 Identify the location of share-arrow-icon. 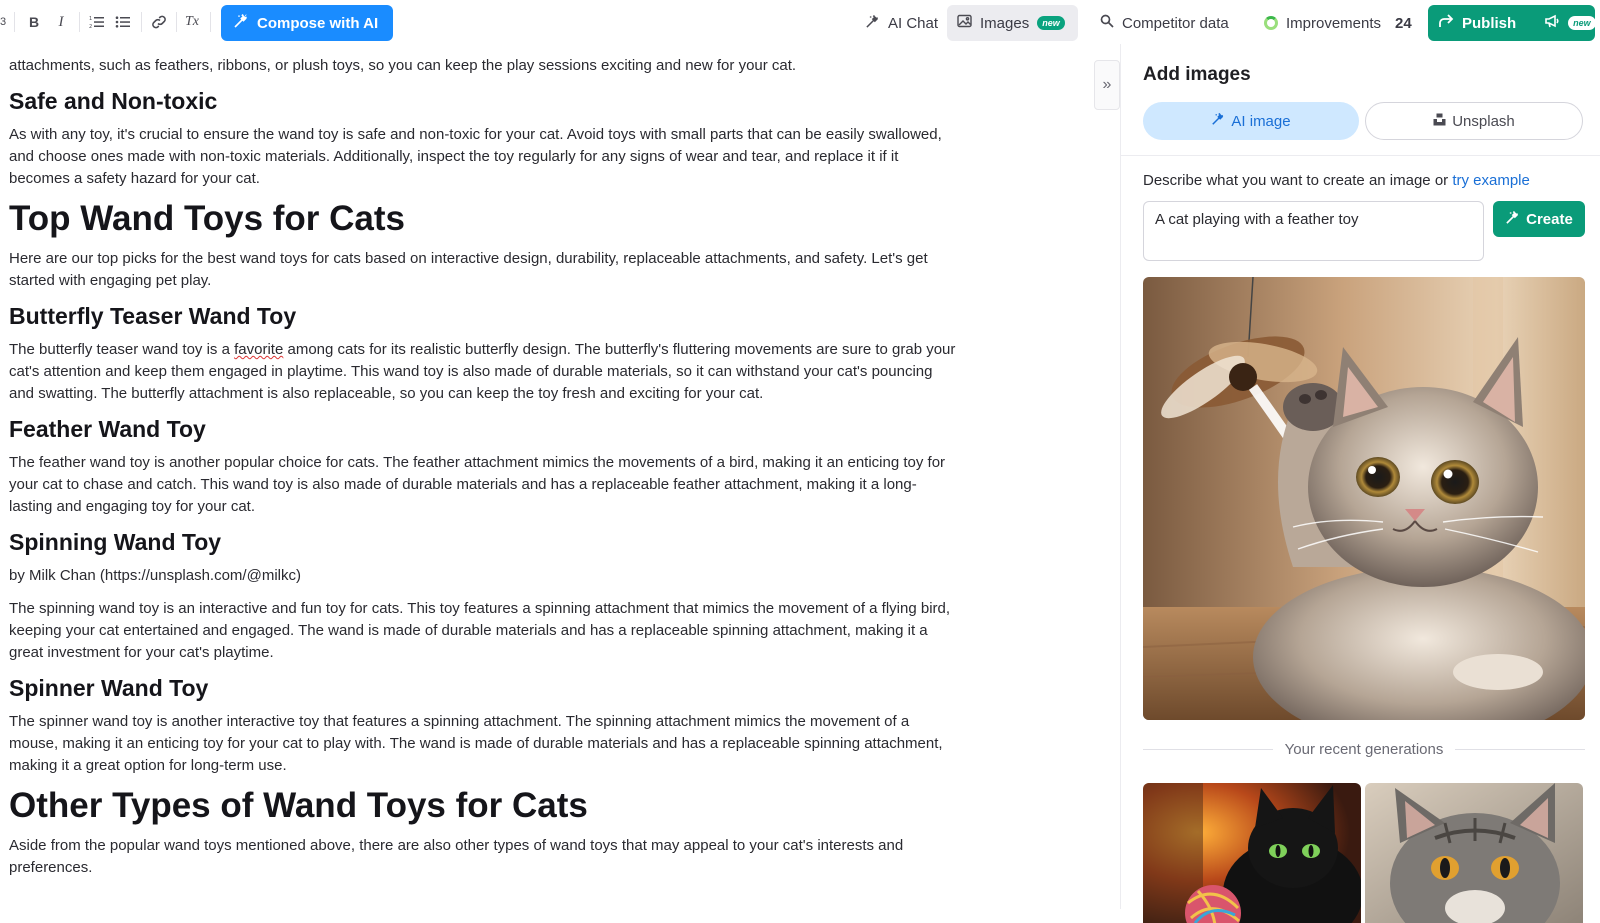
(1446, 23).